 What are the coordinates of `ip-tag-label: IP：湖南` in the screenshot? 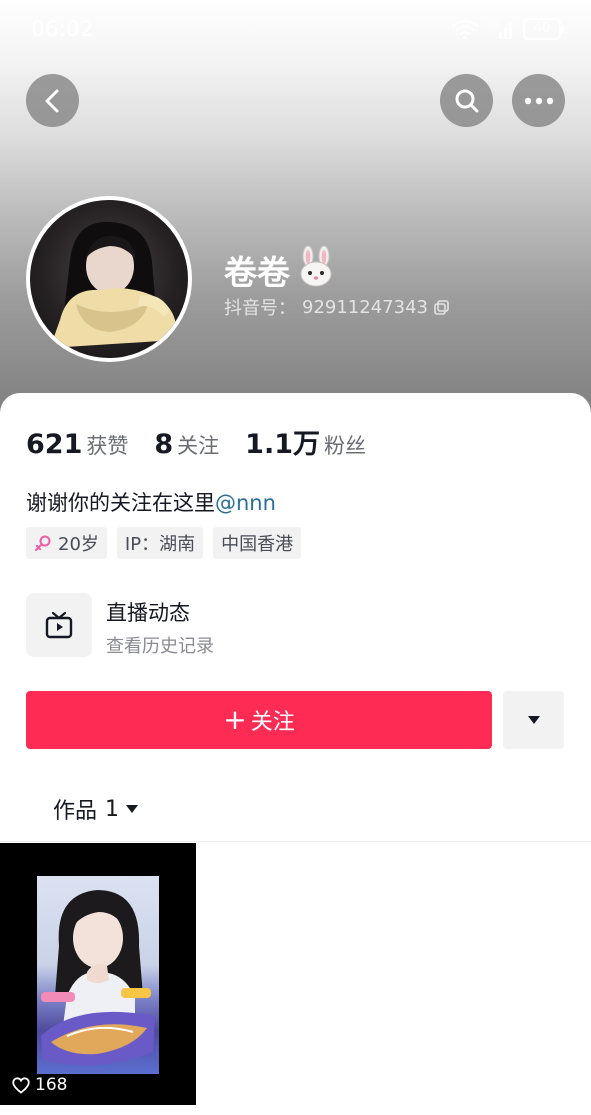 It's located at (160, 544).